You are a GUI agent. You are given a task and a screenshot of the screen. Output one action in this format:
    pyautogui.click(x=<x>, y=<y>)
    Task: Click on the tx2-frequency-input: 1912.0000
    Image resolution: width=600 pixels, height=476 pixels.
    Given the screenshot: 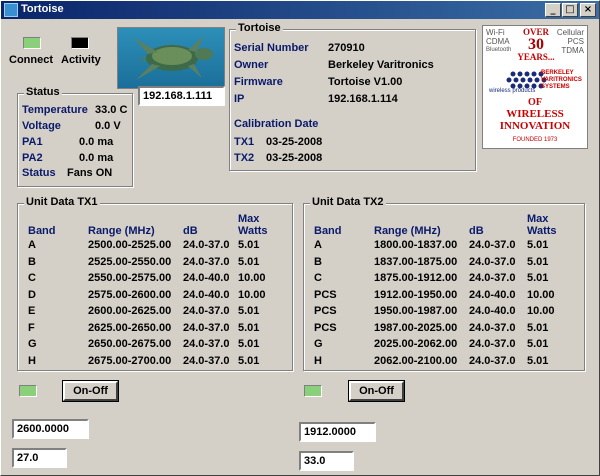 What is the action you would take?
    pyautogui.click(x=337, y=432)
    